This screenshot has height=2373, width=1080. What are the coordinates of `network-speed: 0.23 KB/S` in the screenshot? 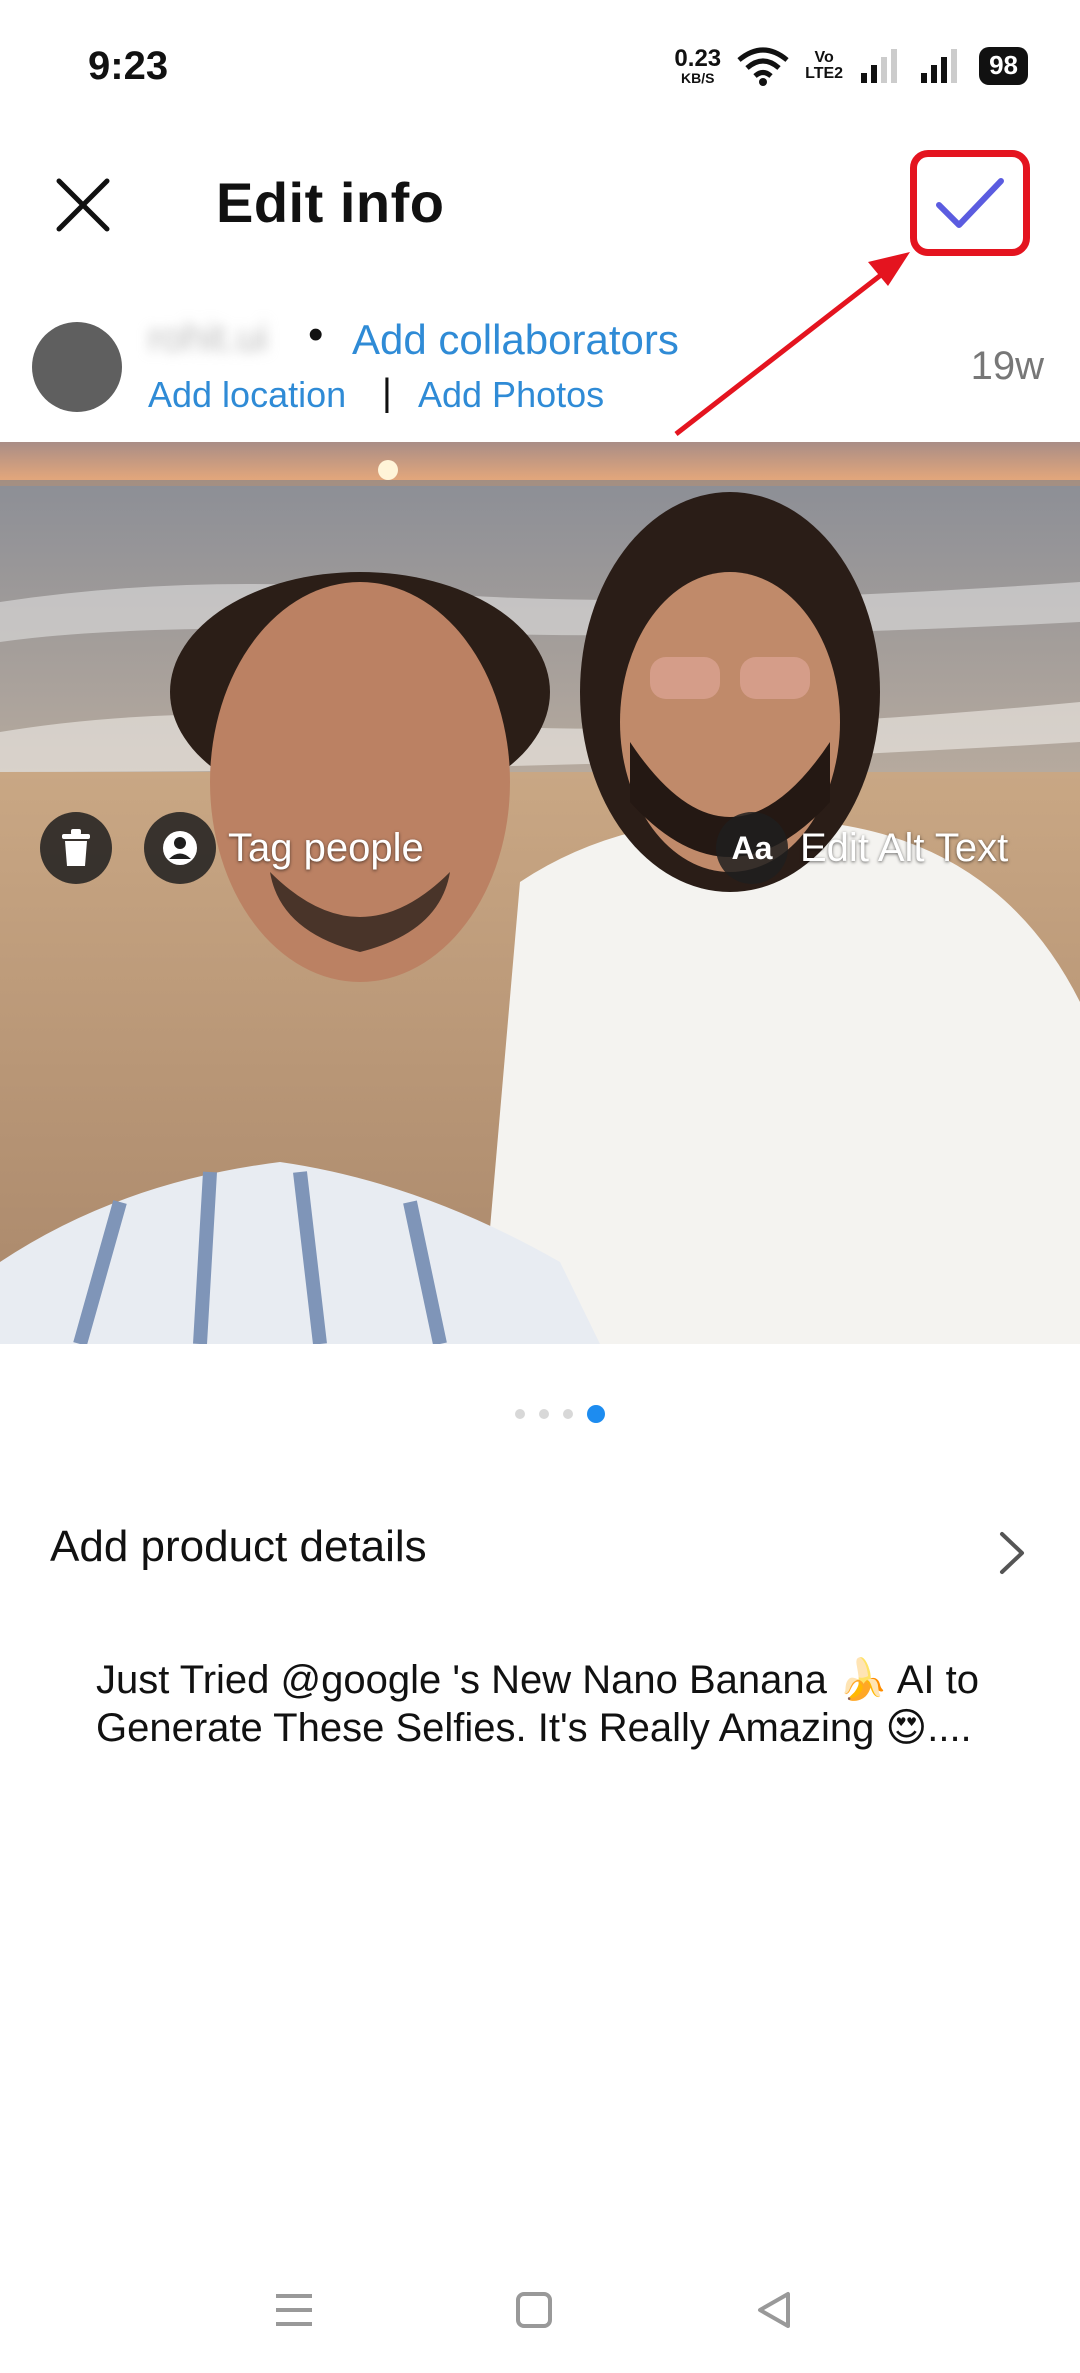 It's located at (698, 65).